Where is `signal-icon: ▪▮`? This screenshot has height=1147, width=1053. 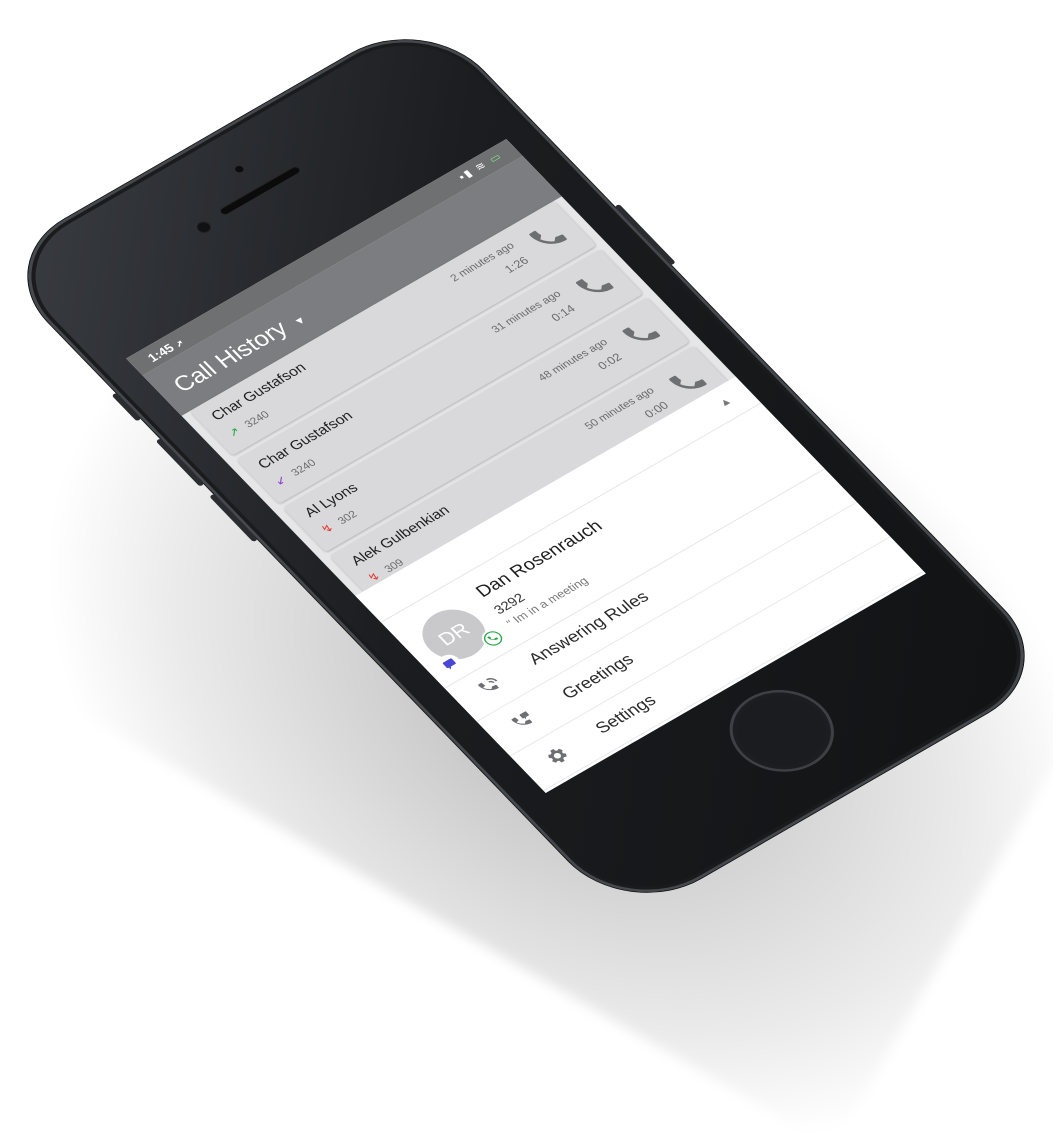
signal-icon: ▪▮ is located at coordinates (466, 174).